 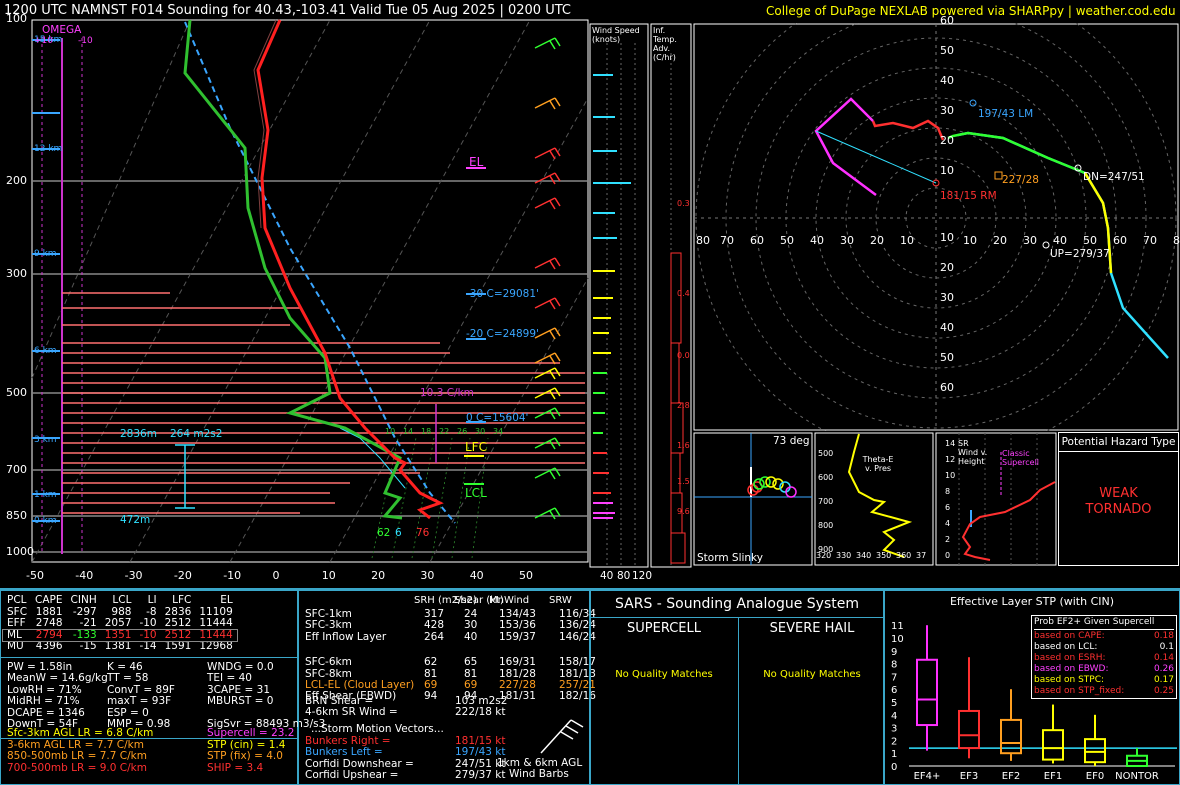 What do you see at coordinates (328, 614) in the screenshot?
I see `kin-cell: SFC-1km` at bounding box center [328, 614].